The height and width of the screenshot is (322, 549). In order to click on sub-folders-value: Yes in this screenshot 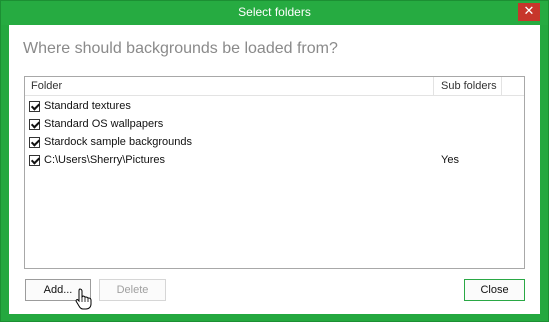, I will do `click(450, 160)`.